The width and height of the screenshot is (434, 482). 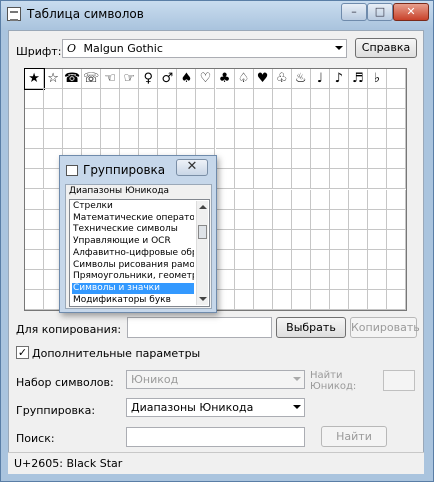 I want to click on character-cell: ☏, so click(x=92, y=79).